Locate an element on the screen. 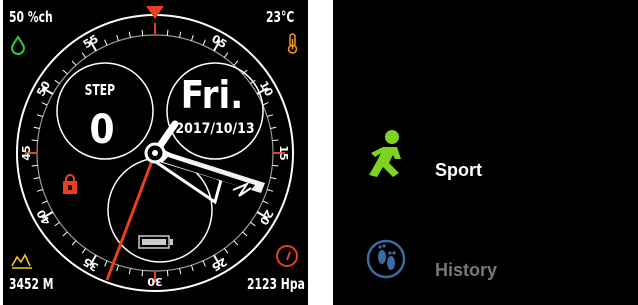 Image resolution: width=638 pixels, height=305 pixels. thermometer-icon is located at coordinates (292, 43).